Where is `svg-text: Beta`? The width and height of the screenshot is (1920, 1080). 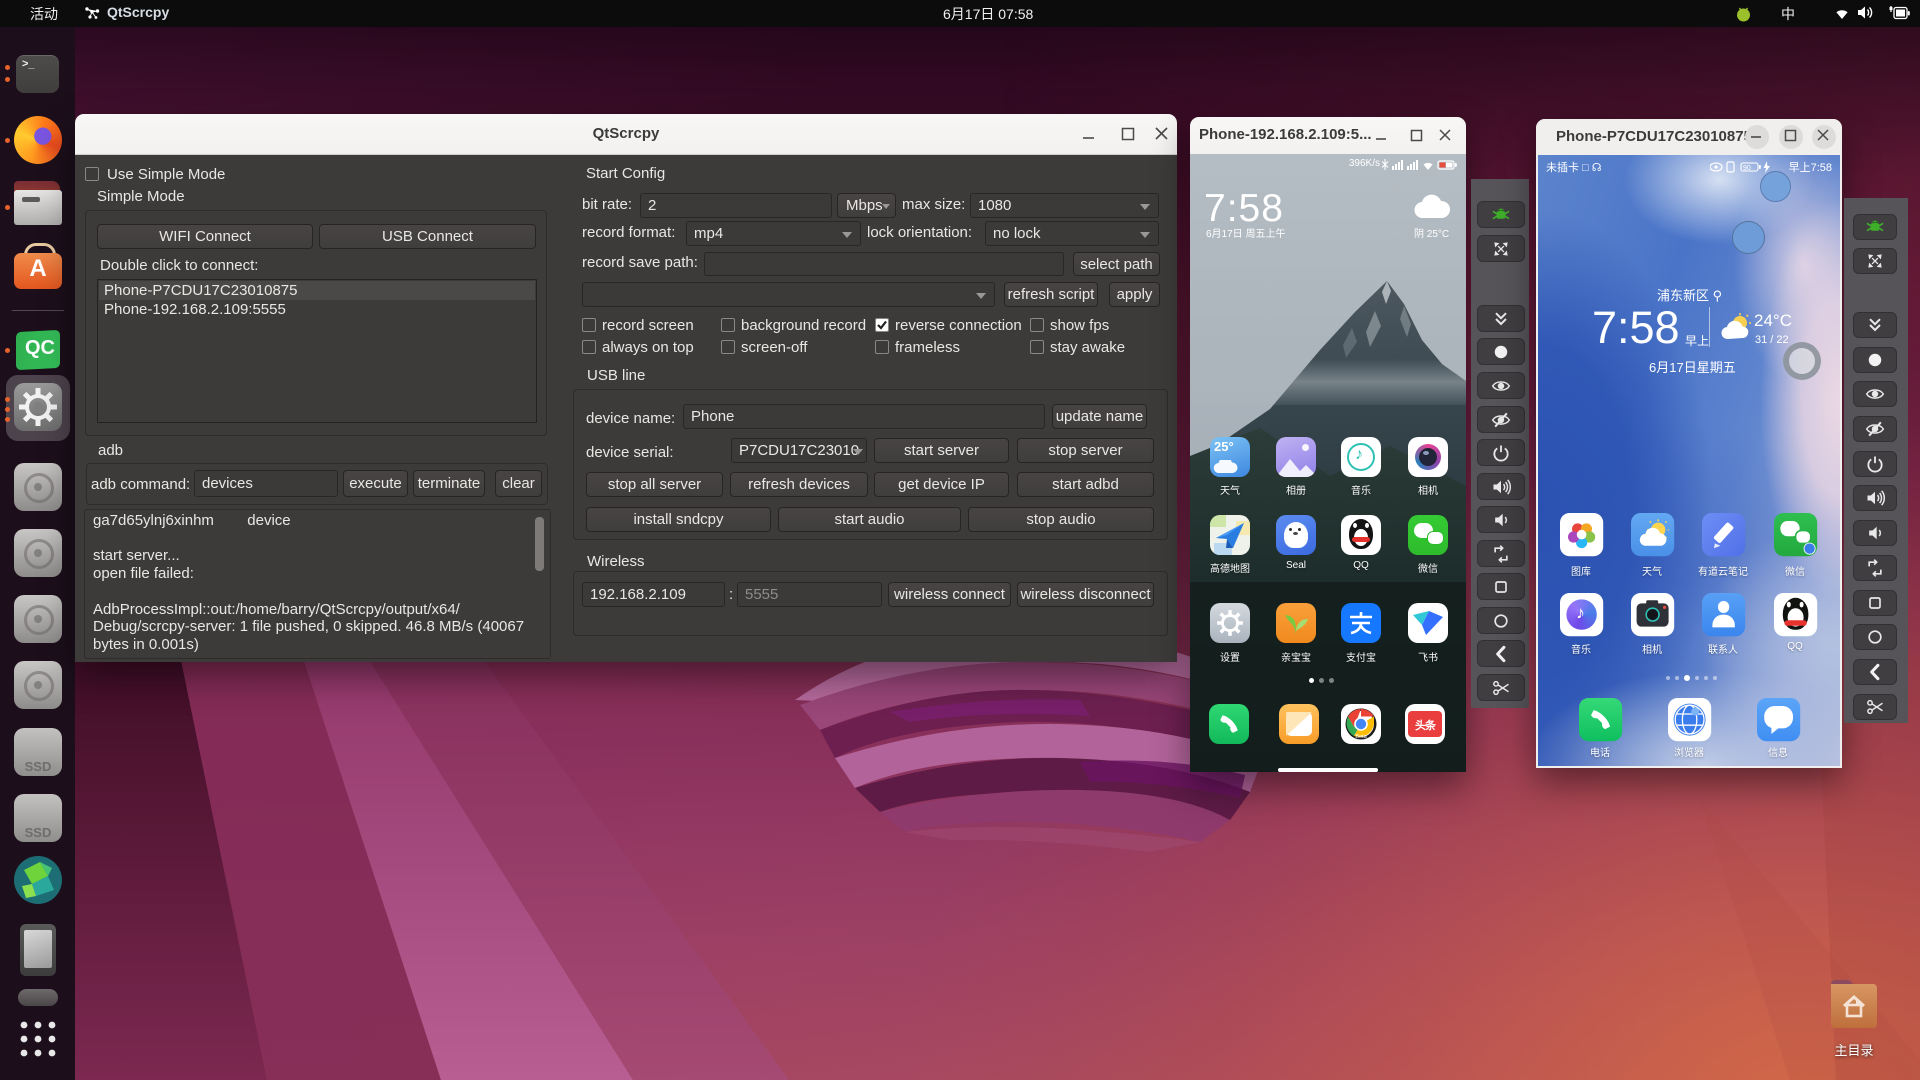 svg-text: Beta is located at coordinates (1361, 737).